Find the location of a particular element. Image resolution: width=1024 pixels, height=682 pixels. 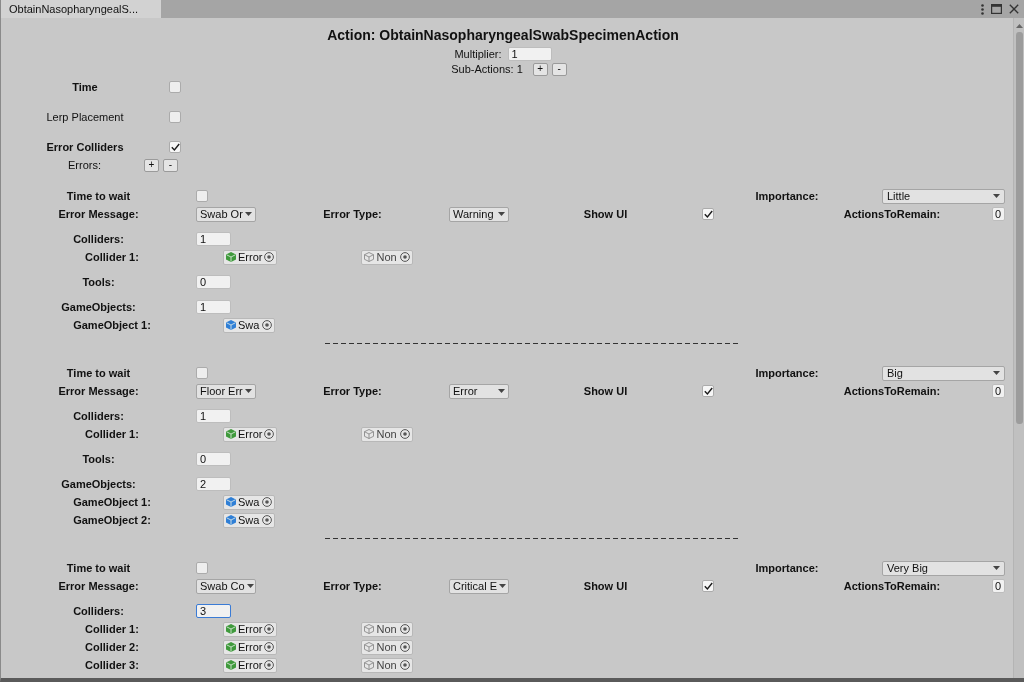

number-field: 2 is located at coordinates (213, 484).